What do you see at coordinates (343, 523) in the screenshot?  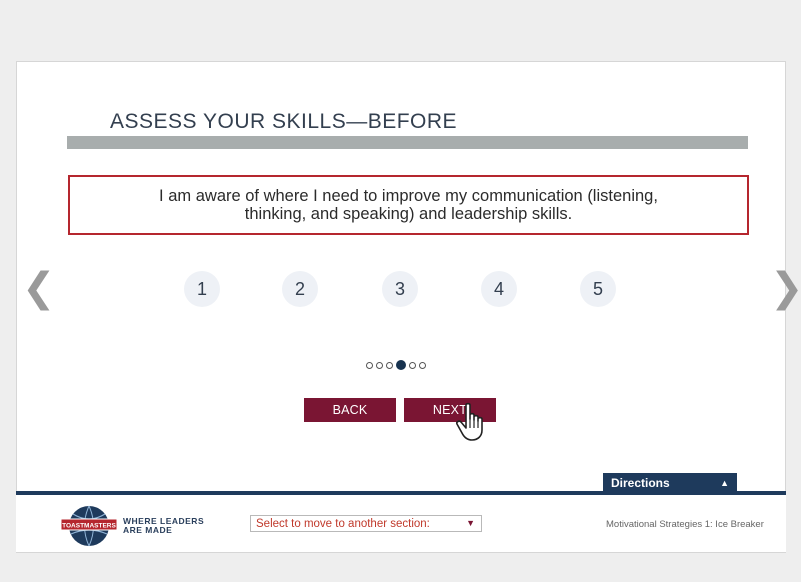 I see `section-select-value: Select to move to another section:` at bounding box center [343, 523].